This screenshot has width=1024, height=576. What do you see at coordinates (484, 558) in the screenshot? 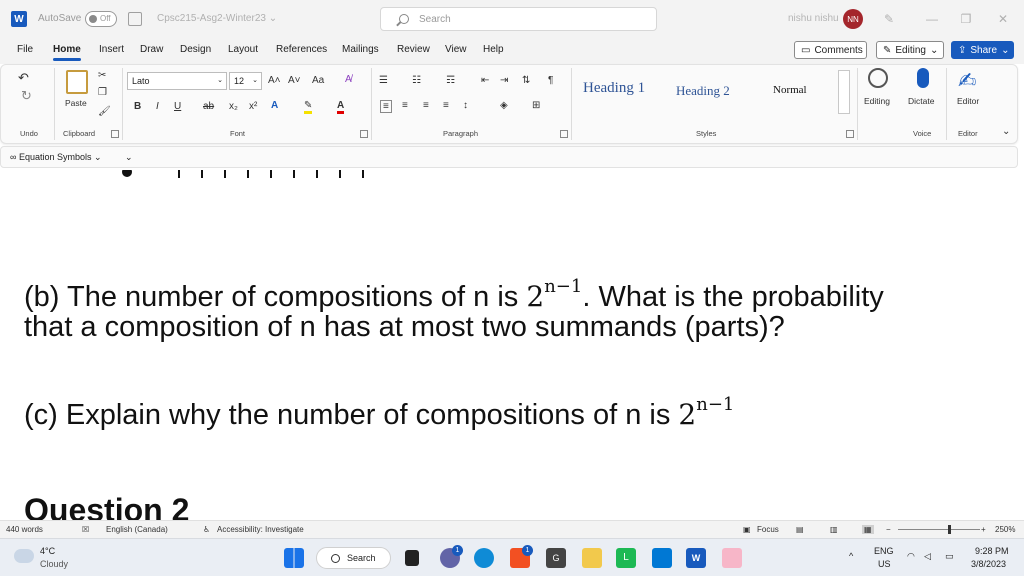
I see `edge-icon` at bounding box center [484, 558].